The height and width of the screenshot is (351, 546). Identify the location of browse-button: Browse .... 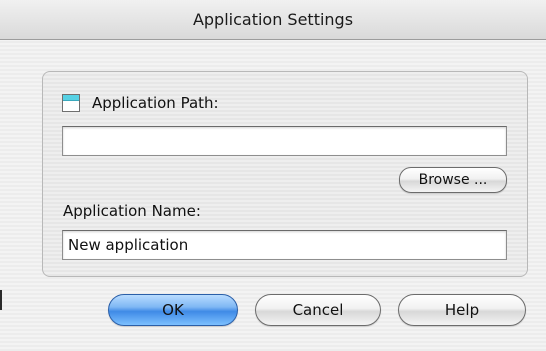
(453, 180).